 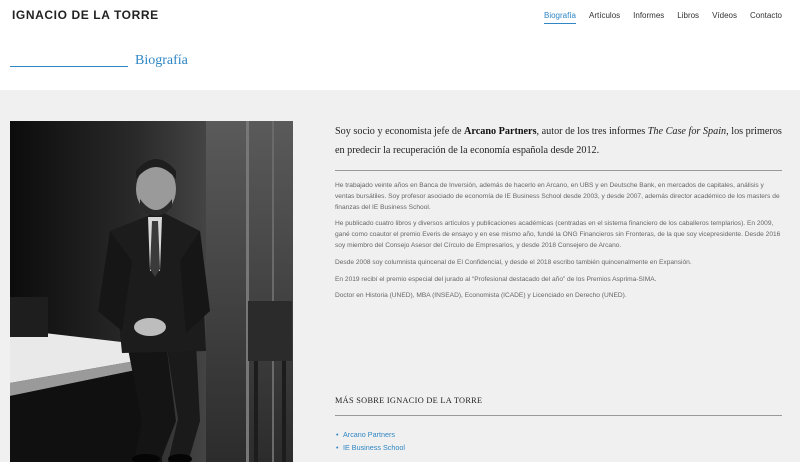 I want to click on link-ie-business-school: • IE Business School, so click(x=370, y=447).